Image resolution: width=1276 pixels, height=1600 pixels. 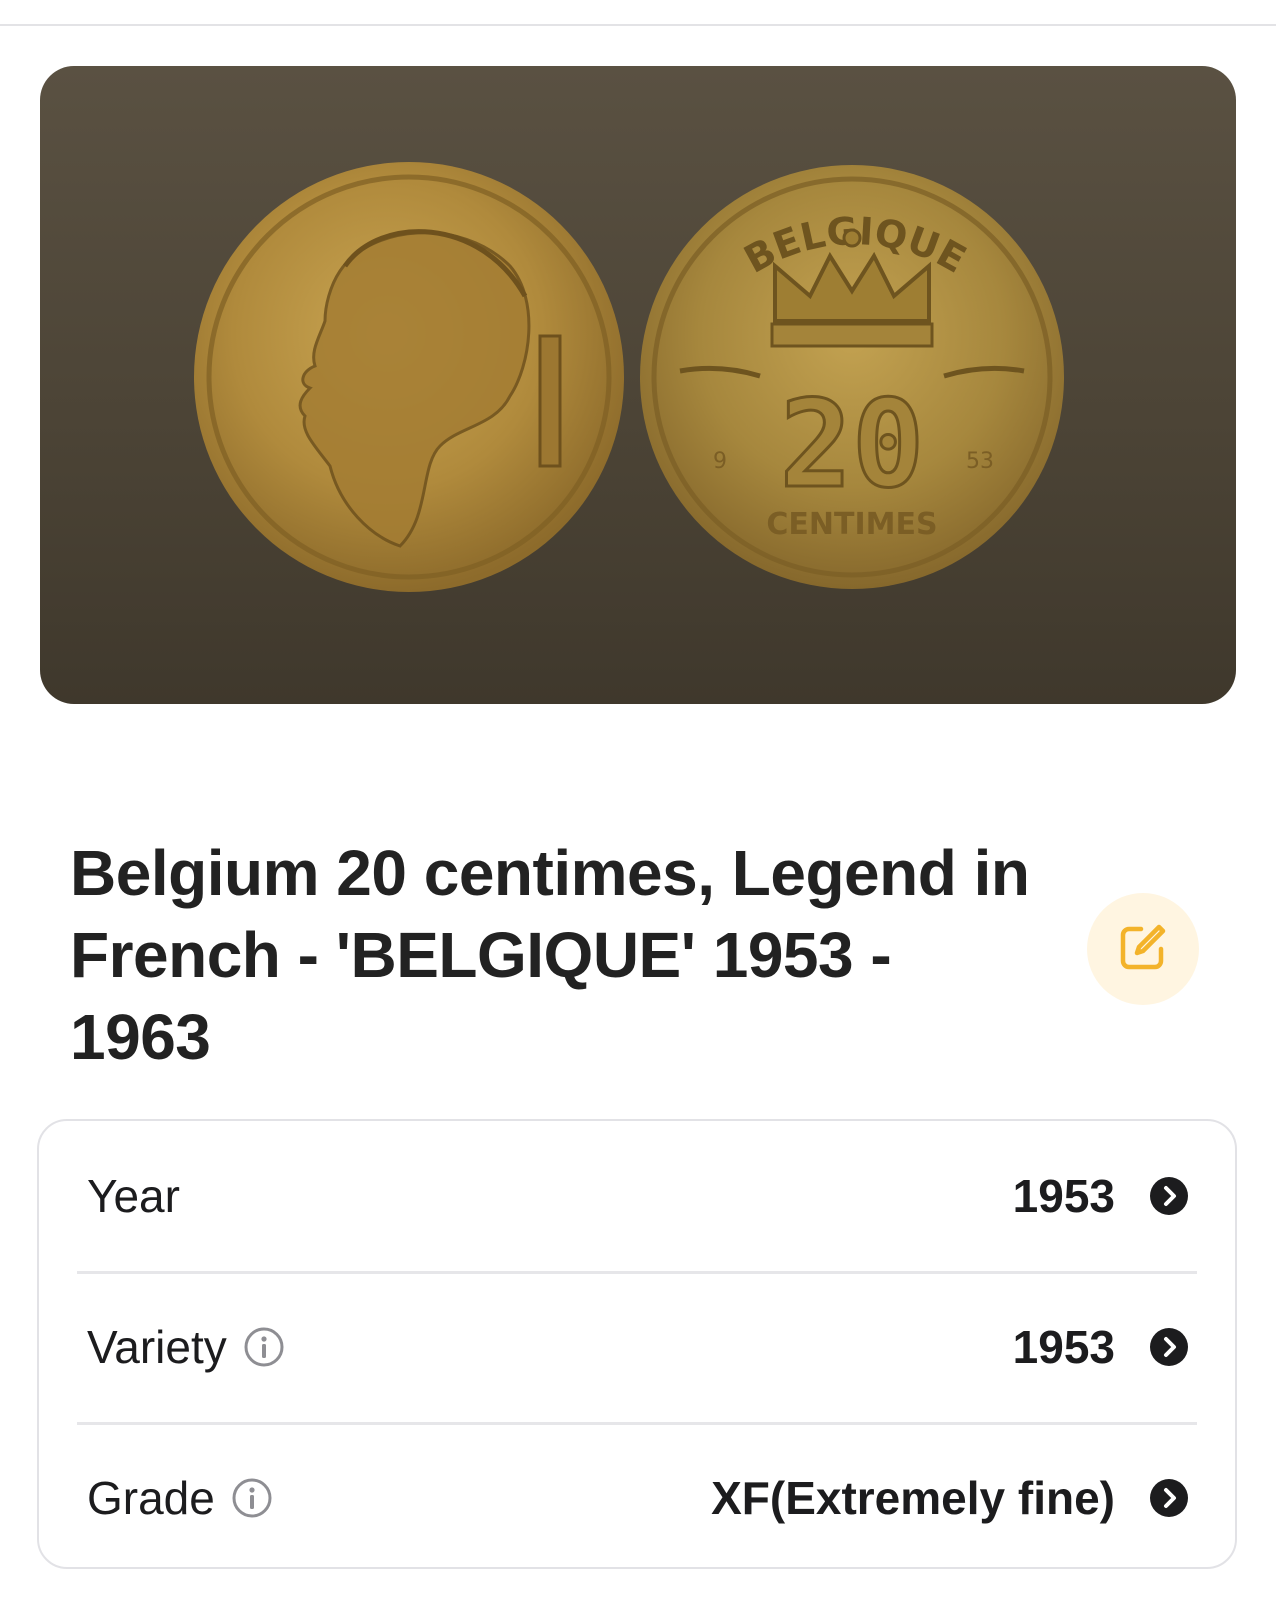 I want to click on detail-row-grade: Grade XF(Extremely fine), so click(x=637, y=1498).